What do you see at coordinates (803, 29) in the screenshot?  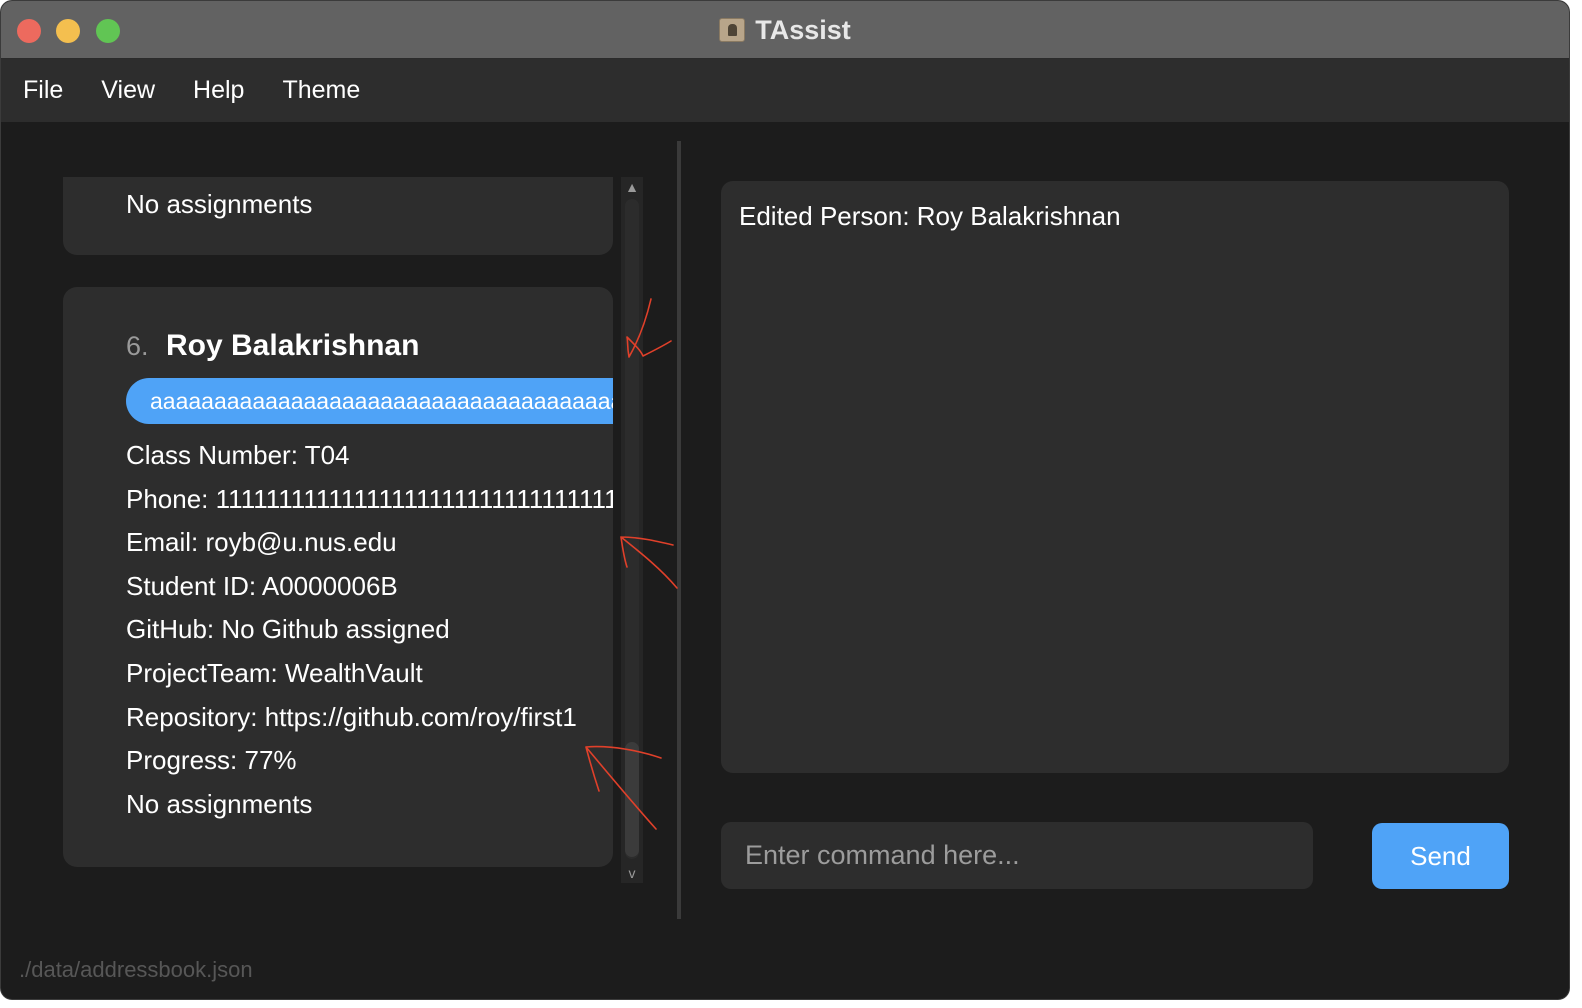 I see `window-title: TAssist` at bounding box center [803, 29].